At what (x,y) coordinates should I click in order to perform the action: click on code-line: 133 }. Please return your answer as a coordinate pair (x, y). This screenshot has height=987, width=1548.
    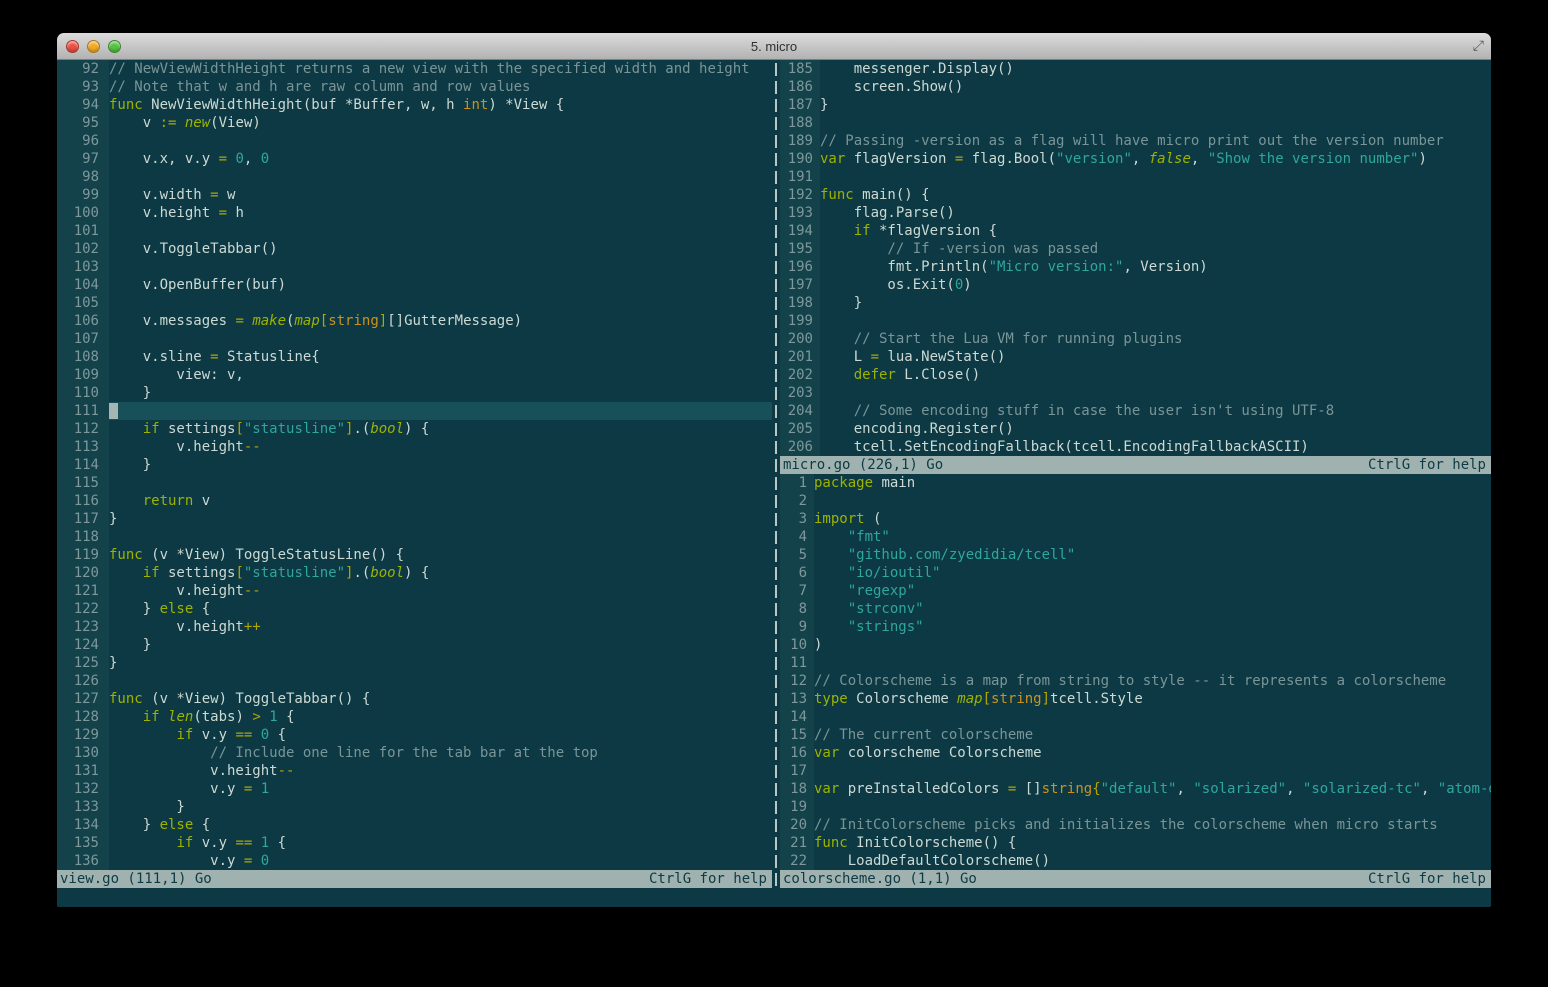
    Looking at the image, I should click on (414, 807).